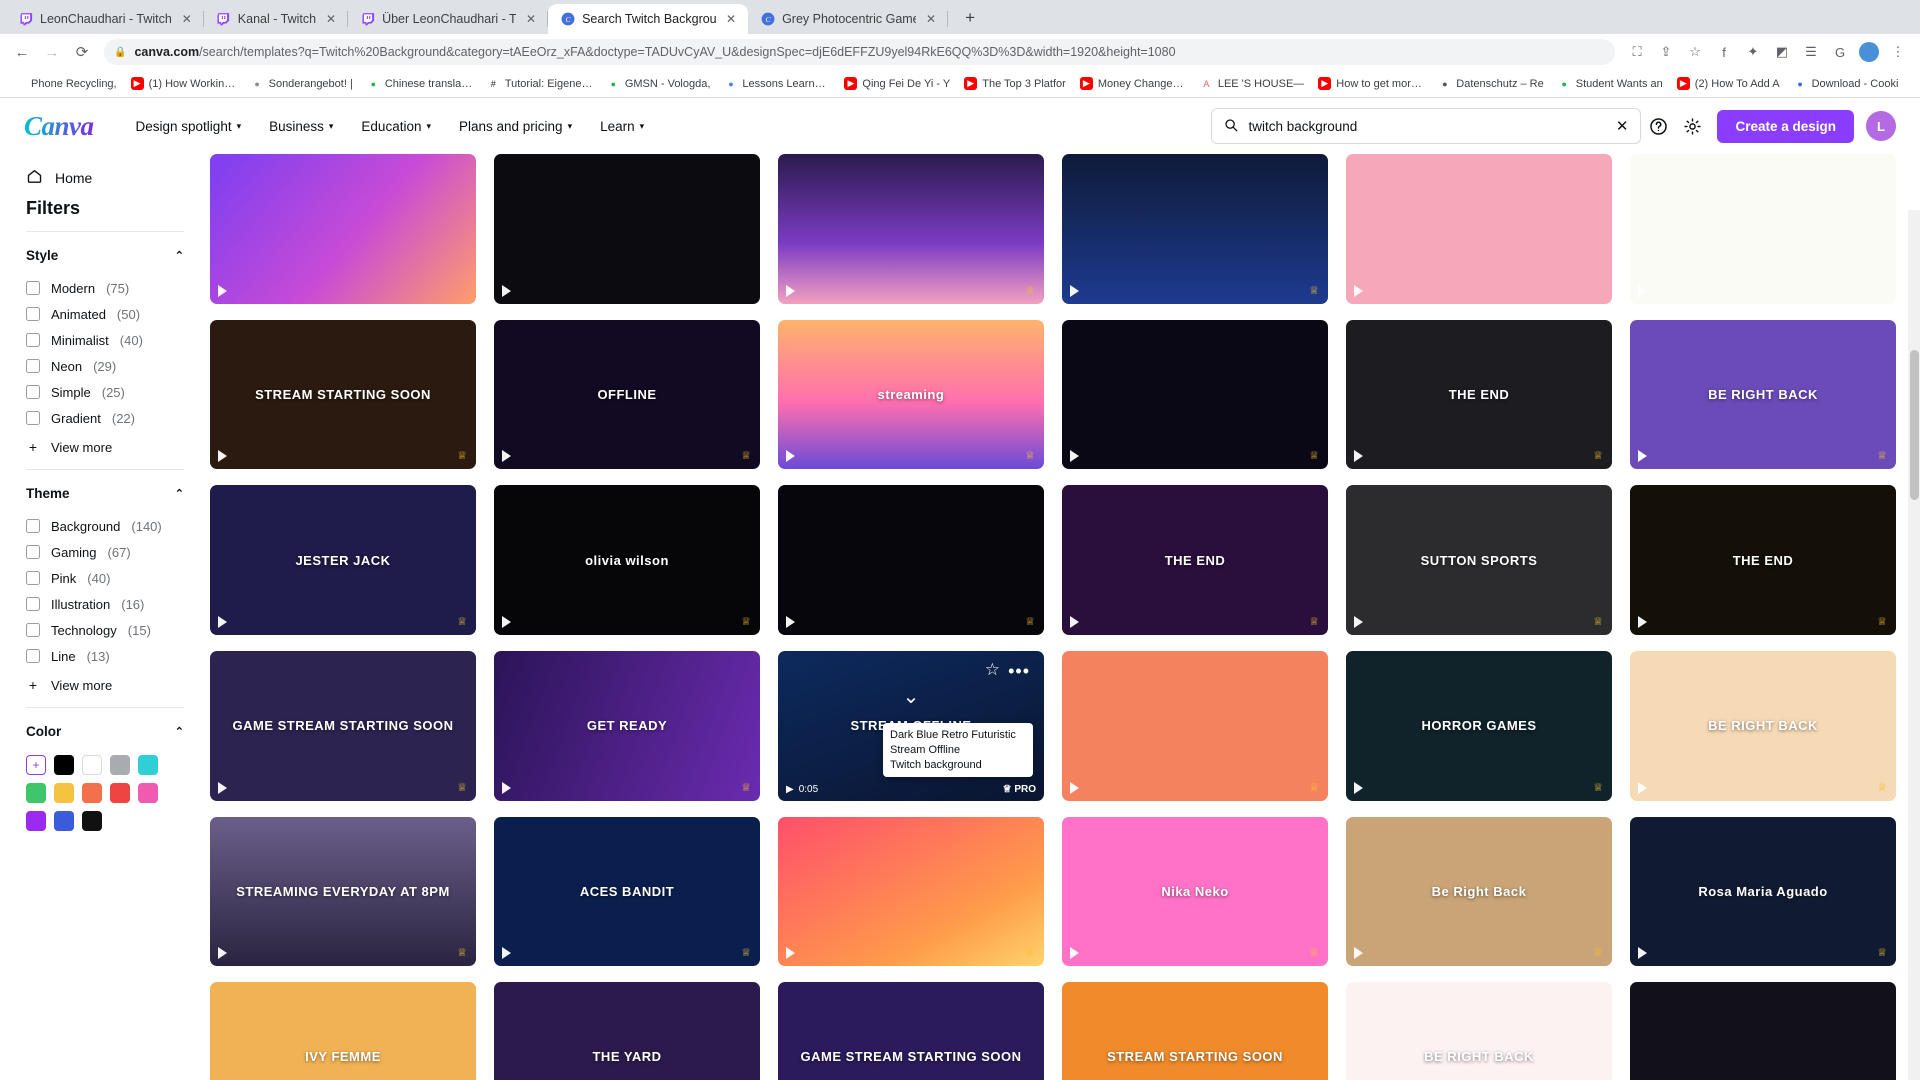 This screenshot has height=1080, width=1920. What do you see at coordinates (848, 19) in the screenshot?
I see `browser-tab: C Grey Photocentric Game Night ✕` at bounding box center [848, 19].